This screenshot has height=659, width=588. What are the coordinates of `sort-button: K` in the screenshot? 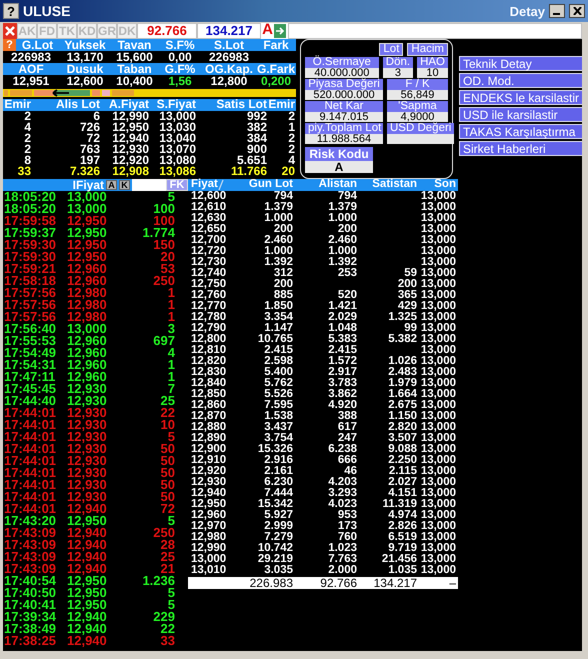 It's located at (124, 185).